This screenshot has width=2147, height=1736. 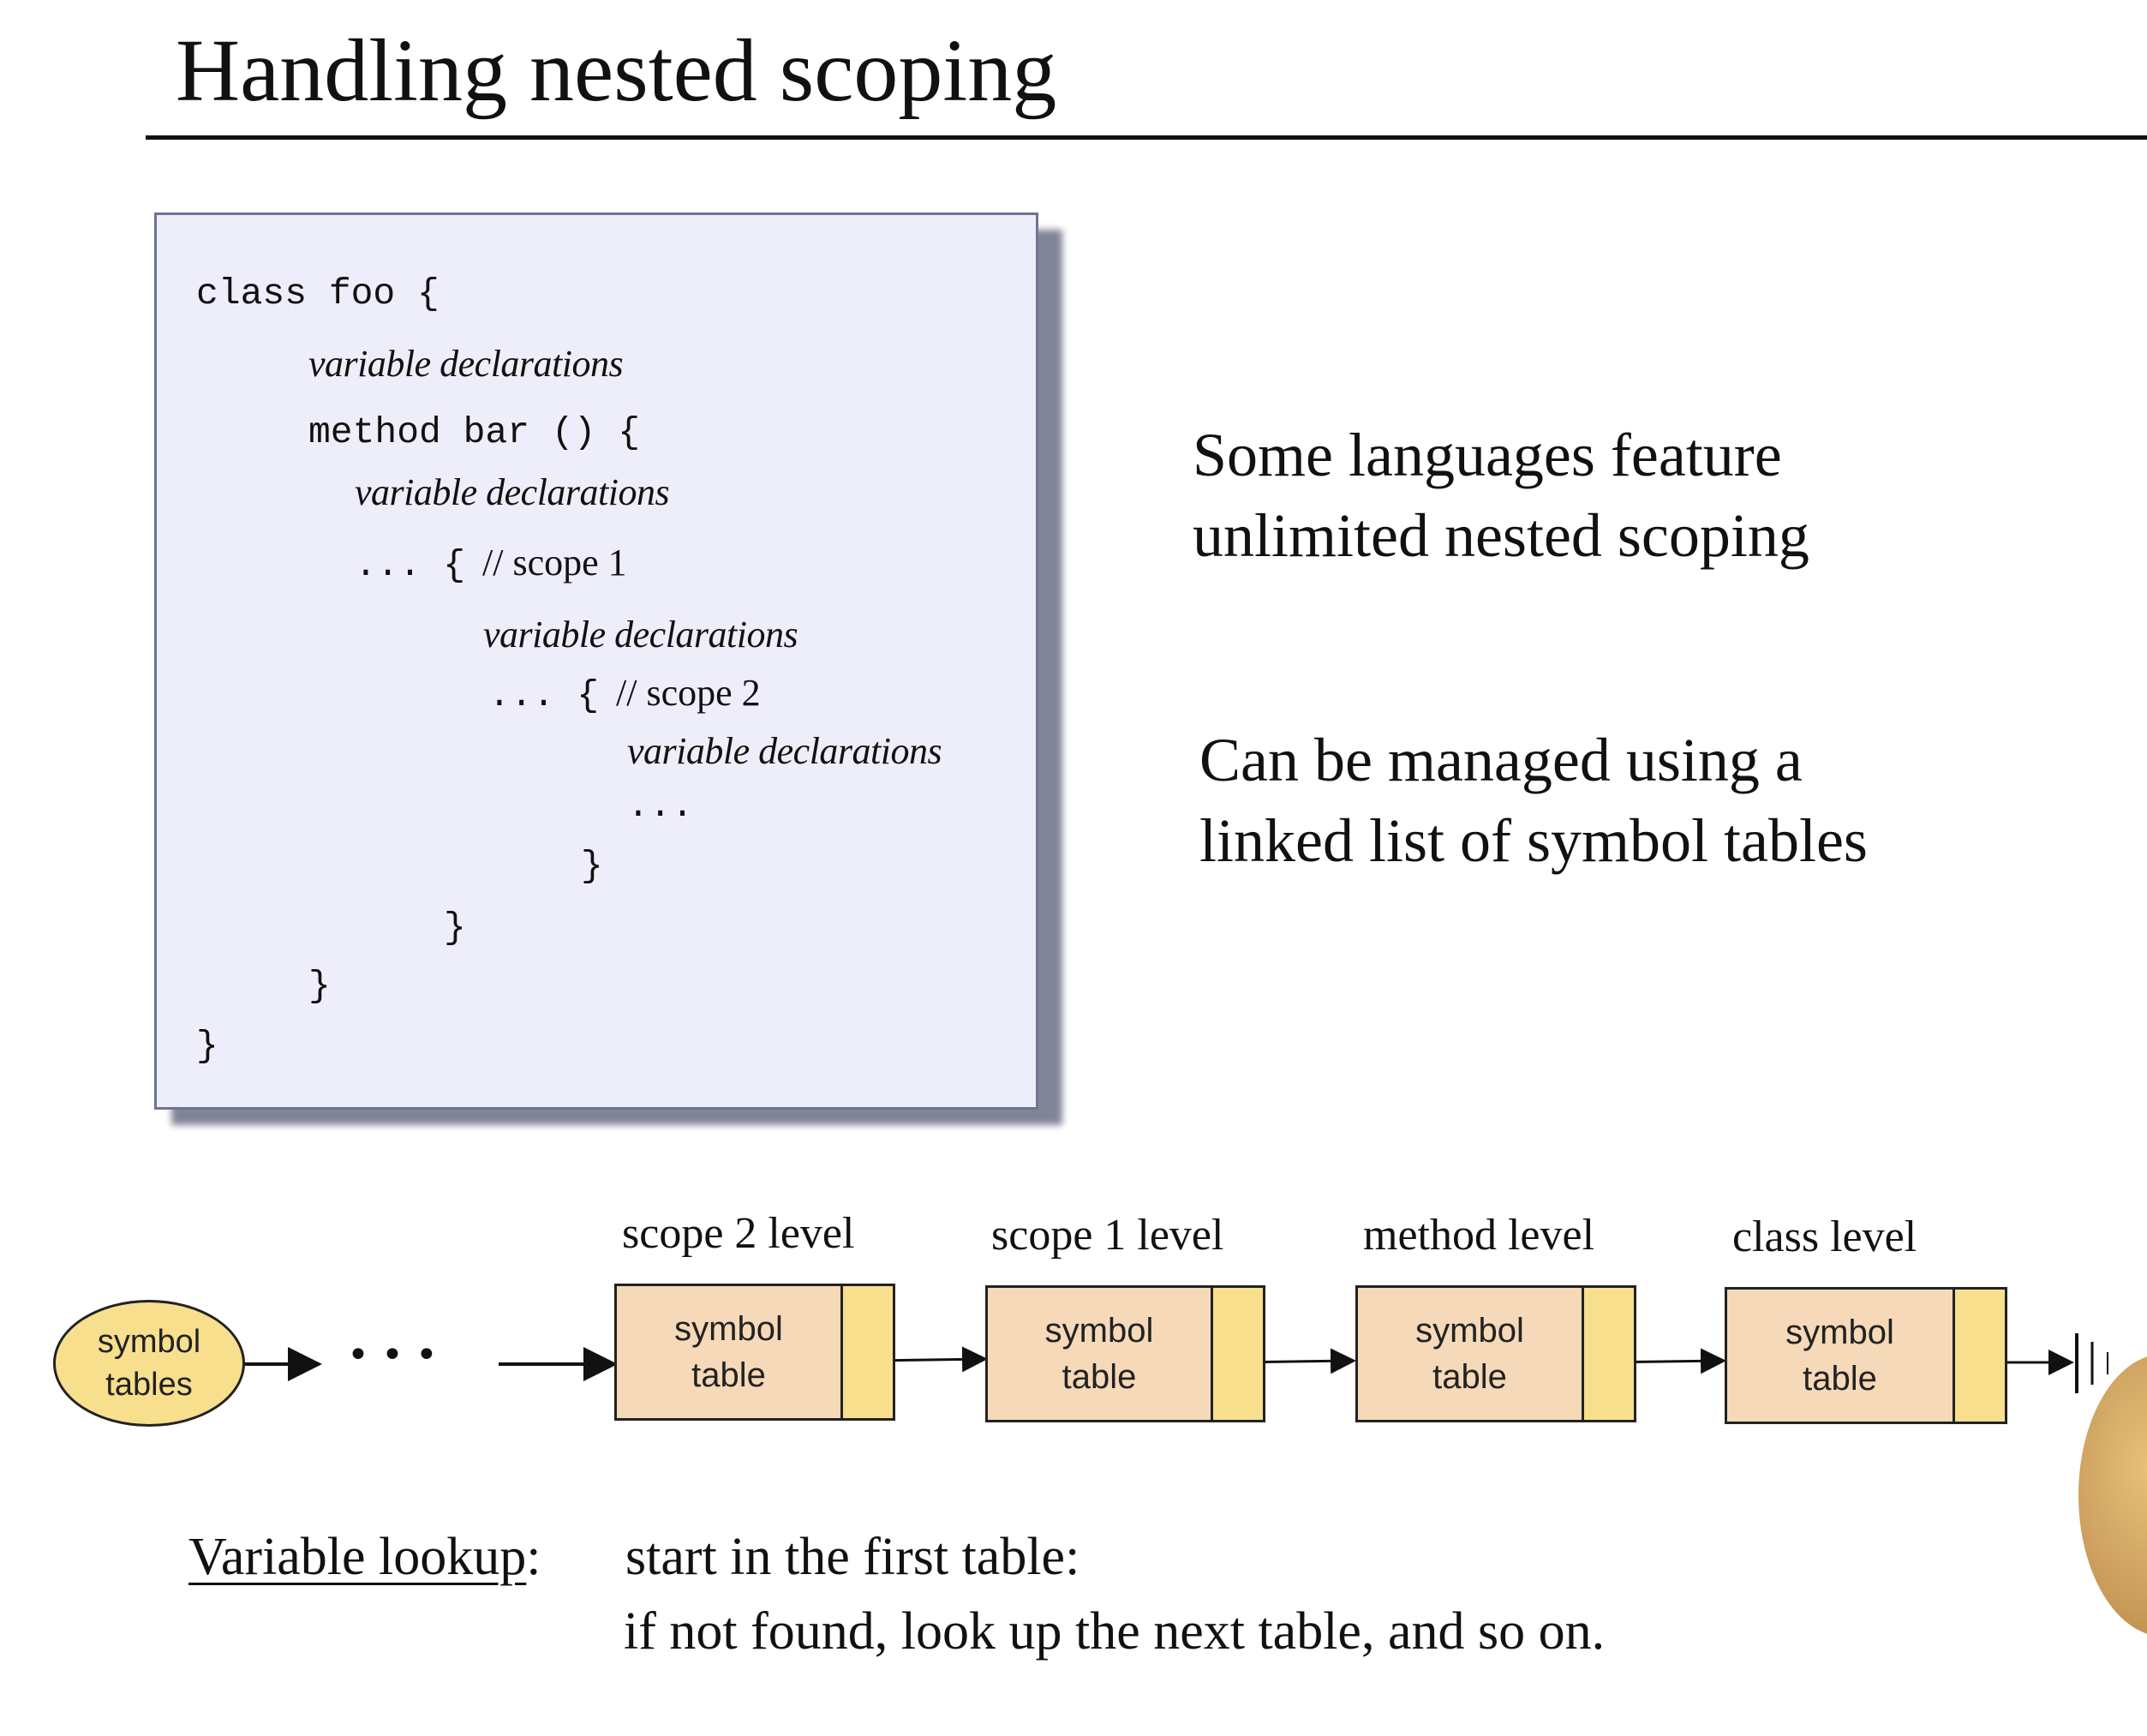 What do you see at coordinates (1608, 1354) in the screenshot?
I see `node-method-pointer` at bounding box center [1608, 1354].